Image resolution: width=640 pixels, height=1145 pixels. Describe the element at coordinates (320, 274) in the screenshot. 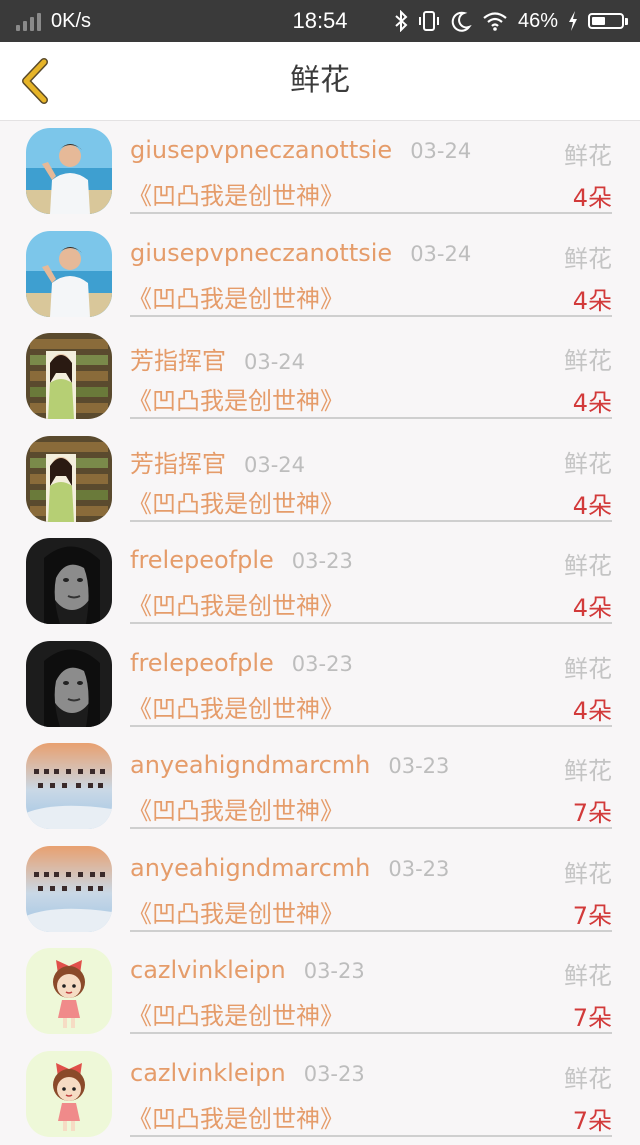

I see `list-item: giusepvpneczanottsie03-24 鲜花《凹凸我是创世神》 4朵` at that location.